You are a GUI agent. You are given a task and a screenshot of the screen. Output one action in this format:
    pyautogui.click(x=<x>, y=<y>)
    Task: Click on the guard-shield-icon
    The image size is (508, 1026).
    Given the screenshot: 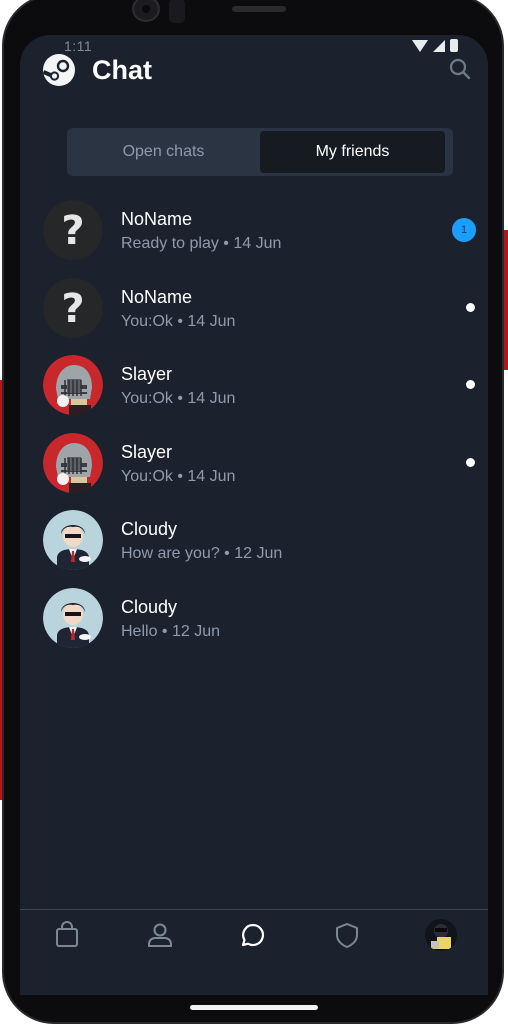 What is the action you would take?
    pyautogui.click(x=347, y=935)
    